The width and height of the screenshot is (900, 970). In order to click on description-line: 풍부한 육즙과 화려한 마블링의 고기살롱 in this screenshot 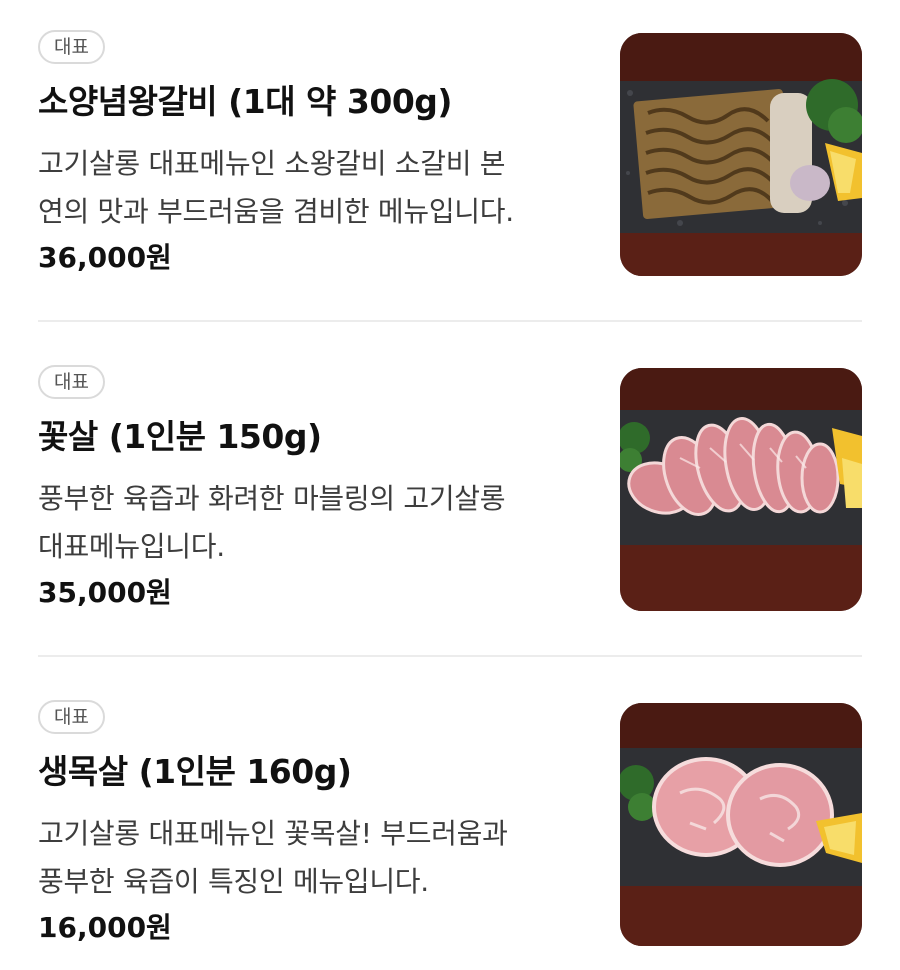, I will do `click(272, 498)`.